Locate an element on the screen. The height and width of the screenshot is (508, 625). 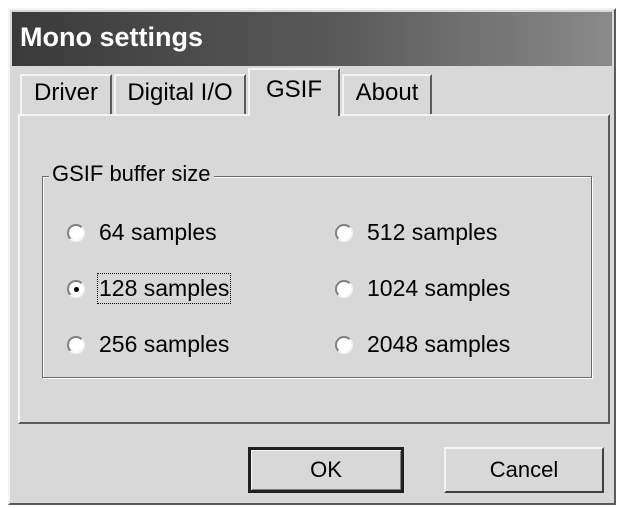
radio-256-samples: 256 samples is located at coordinates (148, 344).